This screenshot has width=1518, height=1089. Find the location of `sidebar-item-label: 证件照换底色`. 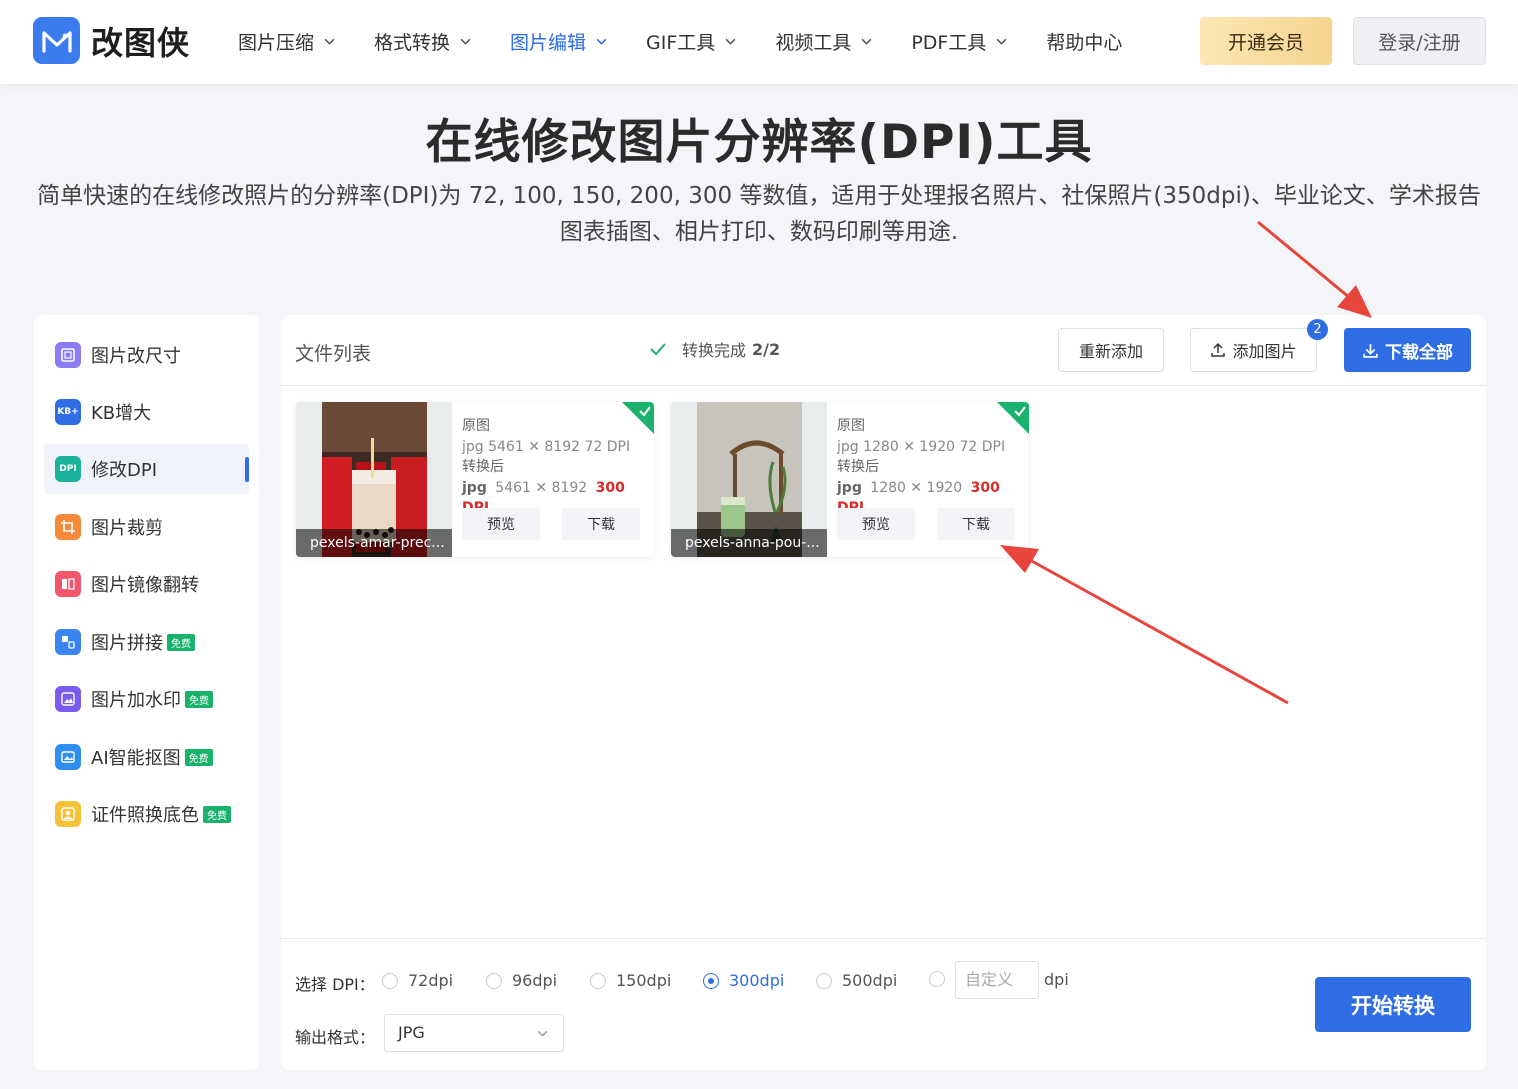

sidebar-item-label: 证件照换底色 is located at coordinates (145, 815).